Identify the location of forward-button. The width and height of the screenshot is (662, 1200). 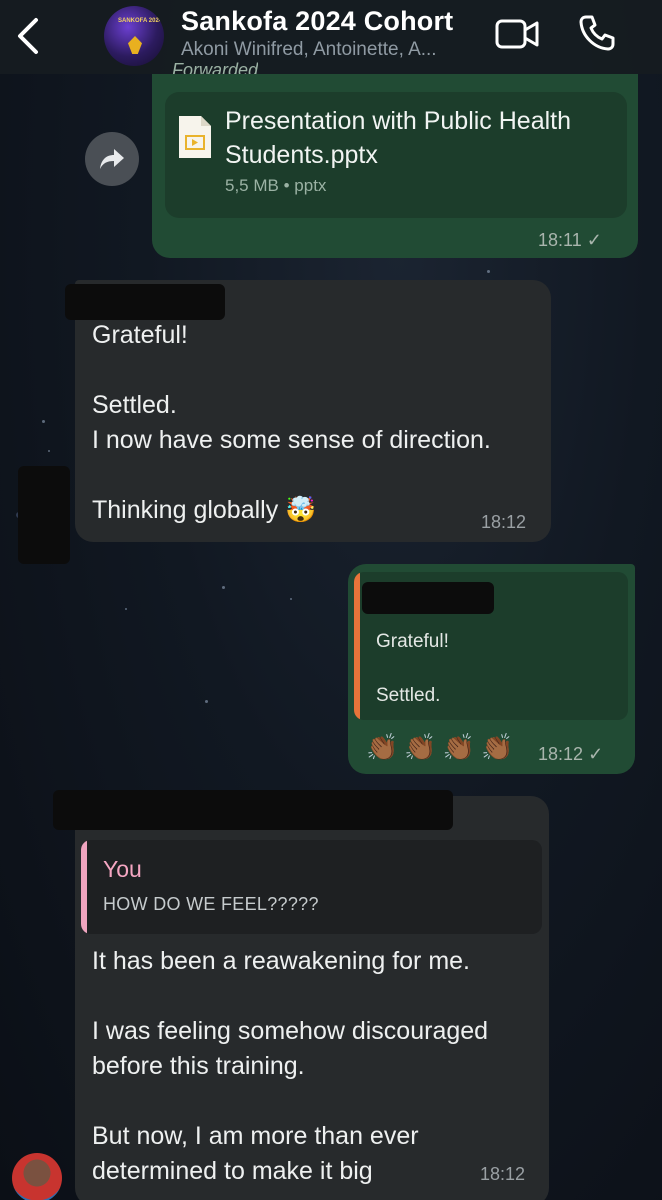
(112, 159).